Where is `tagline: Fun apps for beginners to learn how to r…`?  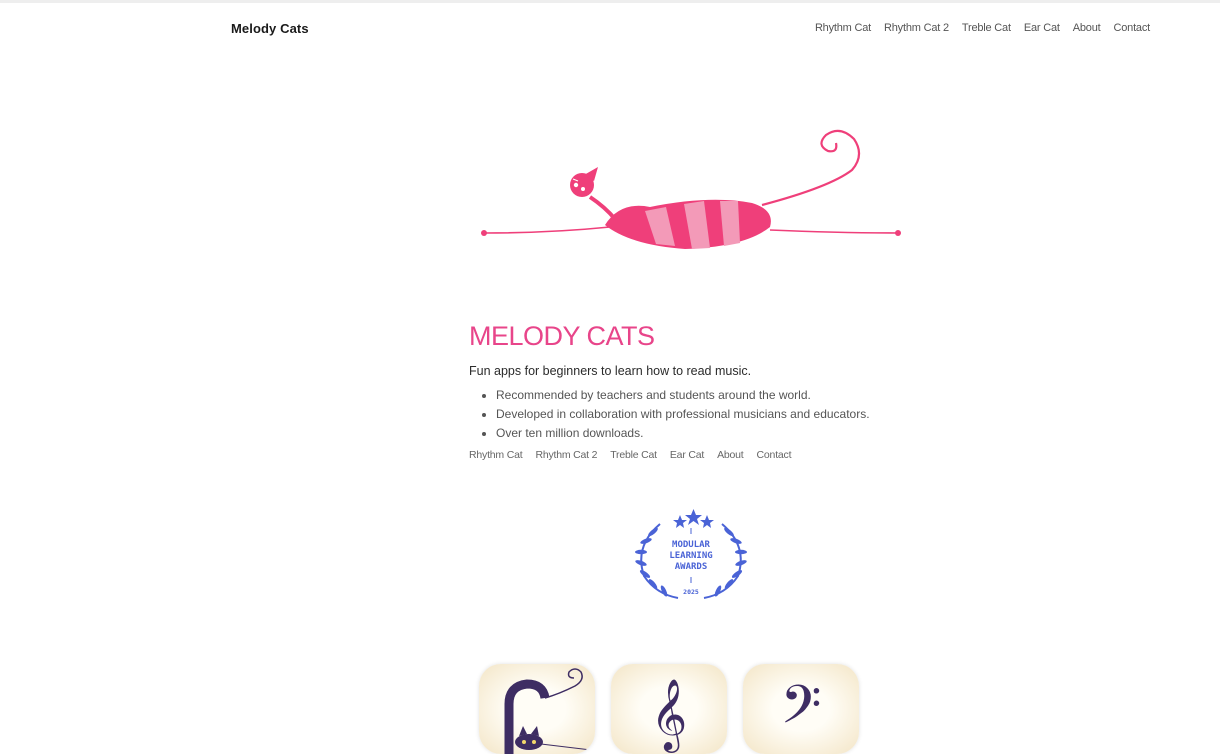 tagline: Fun apps for beginners to learn how to r… is located at coordinates (610, 371).